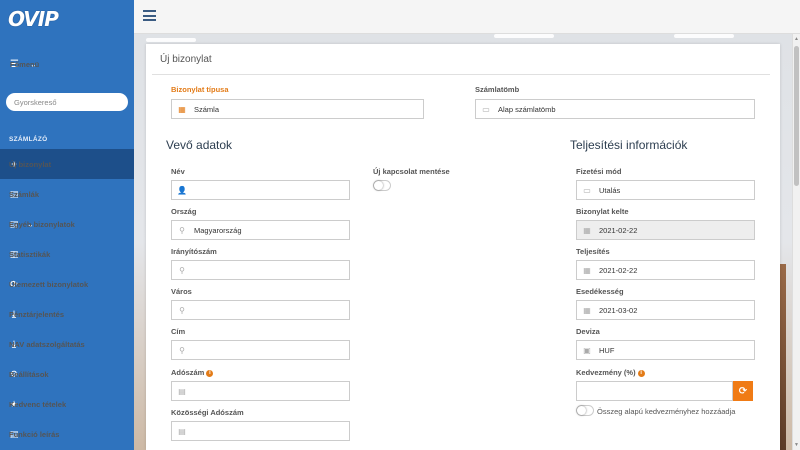 This screenshot has width=800, height=450. I want to click on refresh-icon: ⟳, so click(743, 391).